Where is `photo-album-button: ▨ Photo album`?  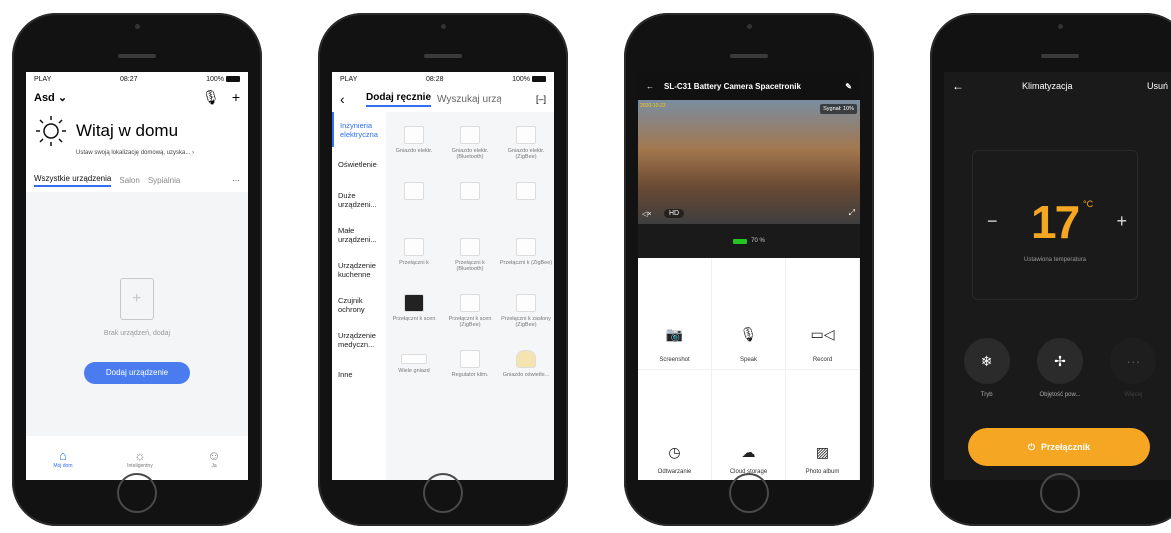
photo-album-button: ▨ Photo album is located at coordinates (823, 425).